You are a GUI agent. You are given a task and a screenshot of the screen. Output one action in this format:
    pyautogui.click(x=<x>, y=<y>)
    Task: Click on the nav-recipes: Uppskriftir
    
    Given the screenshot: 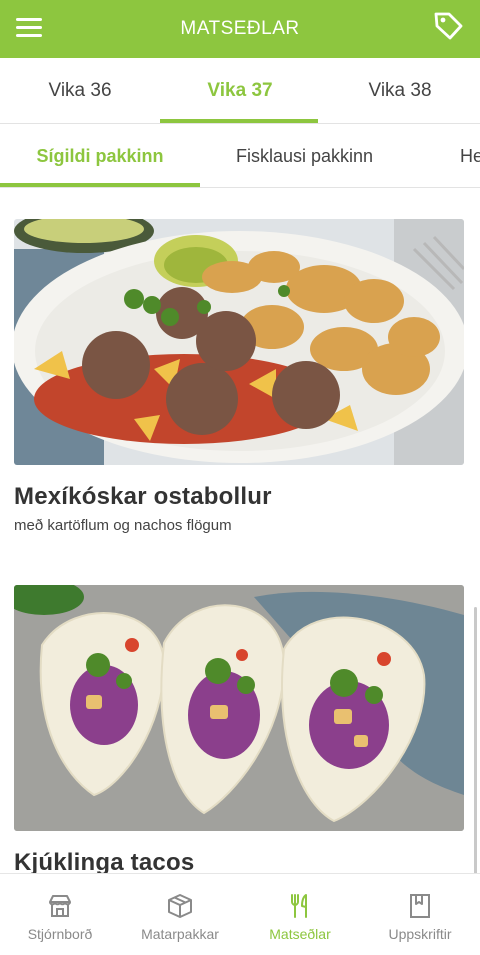 What is the action you would take?
    pyautogui.click(x=420, y=914)
    